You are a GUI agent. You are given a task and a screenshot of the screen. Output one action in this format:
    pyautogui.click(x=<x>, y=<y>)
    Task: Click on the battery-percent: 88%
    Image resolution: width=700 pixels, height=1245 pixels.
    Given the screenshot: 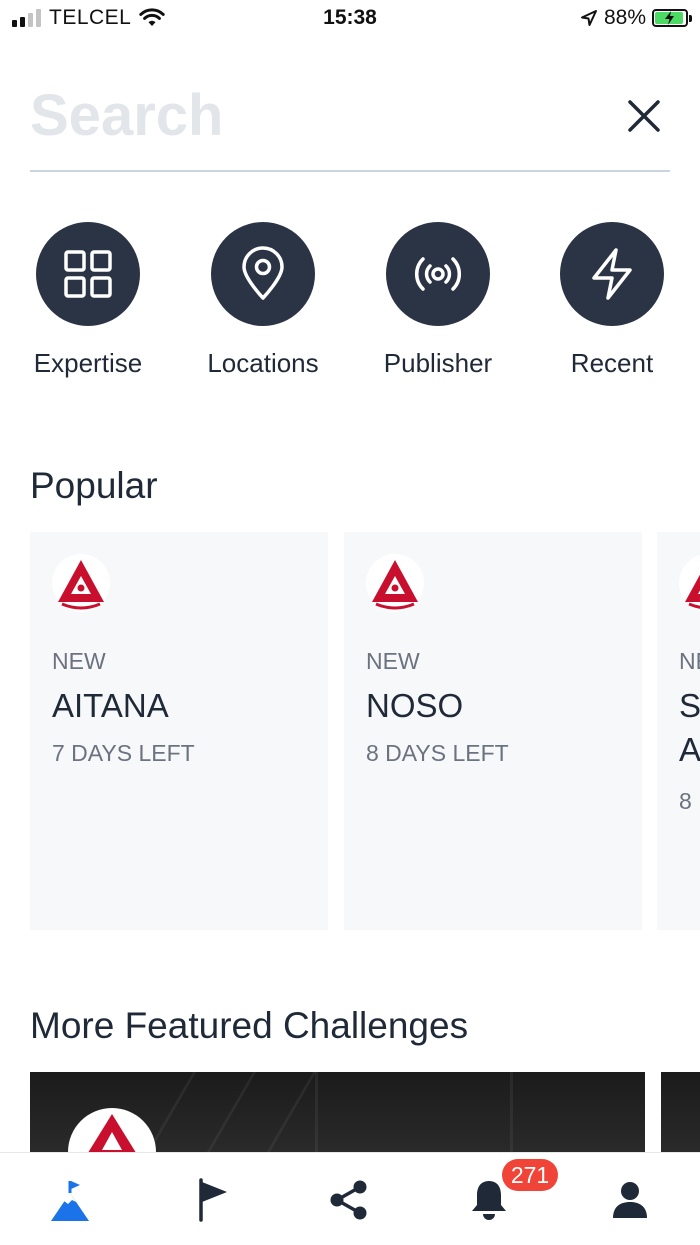 What is the action you would take?
    pyautogui.click(x=624, y=17)
    